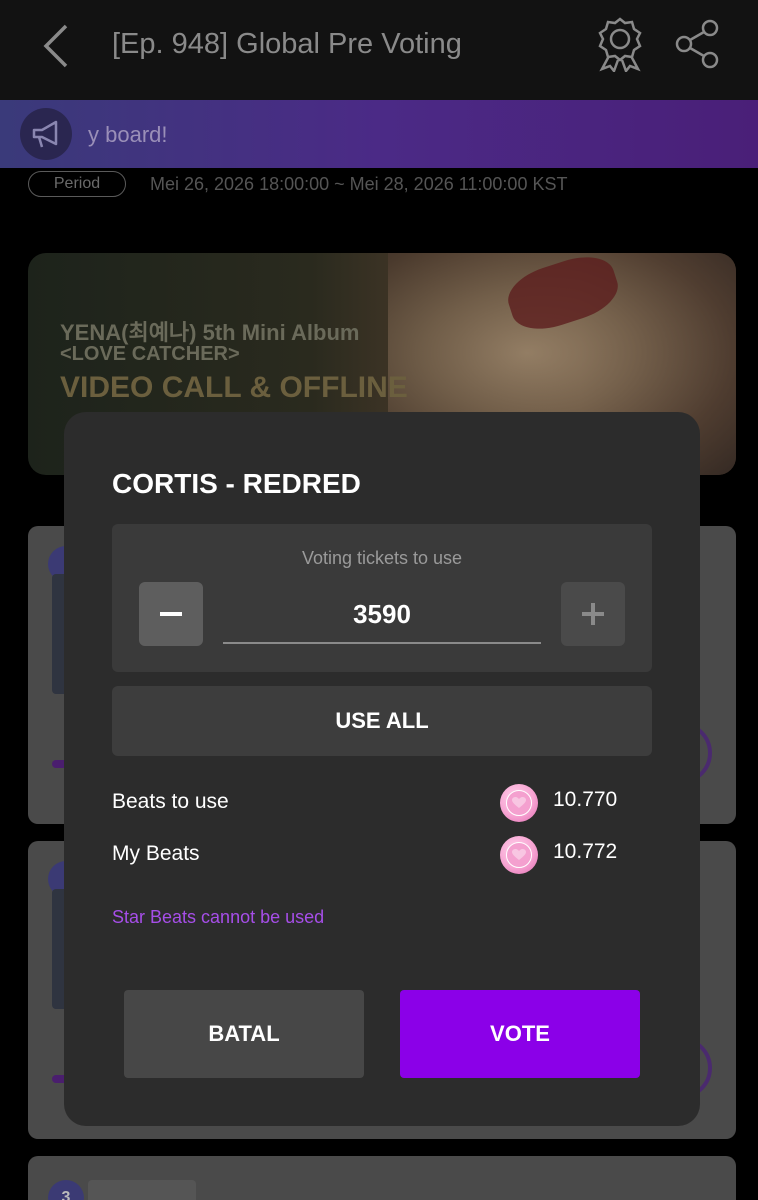  I want to click on tickets-label: Voting tickets to use, so click(382, 558).